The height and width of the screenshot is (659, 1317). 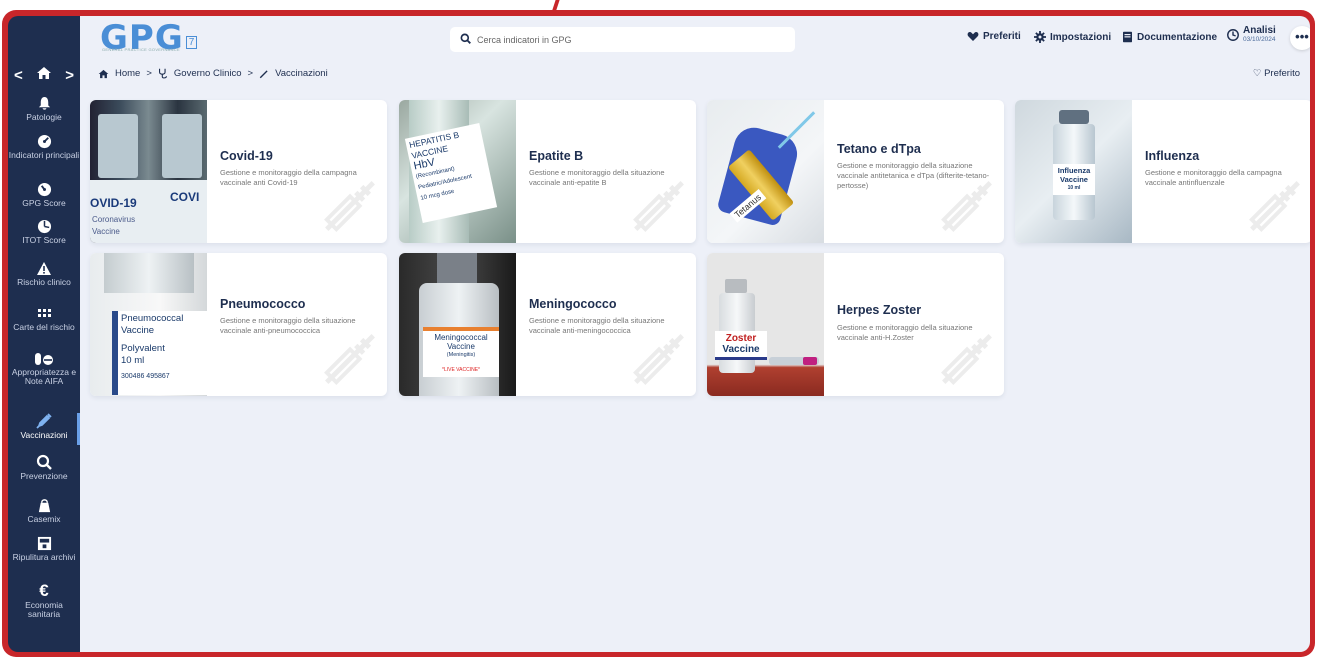 What do you see at coordinates (622, 39) in the screenshot?
I see `search-input: Cerca indicatori in GPG` at bounding box center [622, 39].